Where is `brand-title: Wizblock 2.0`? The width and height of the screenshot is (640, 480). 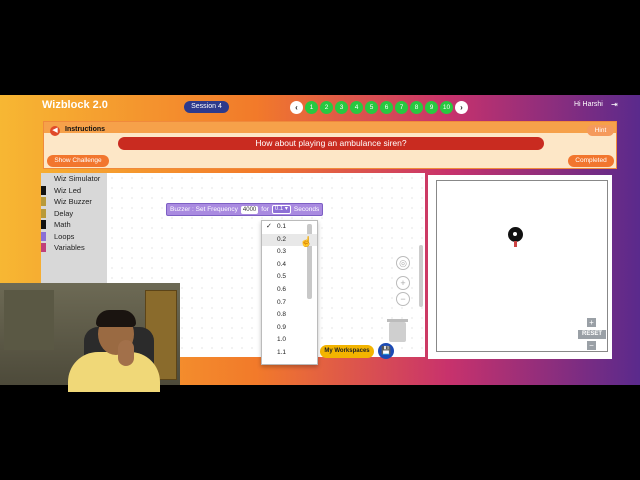
brand-title: Wizblock 2.0 is located at coordinates (75, 105).